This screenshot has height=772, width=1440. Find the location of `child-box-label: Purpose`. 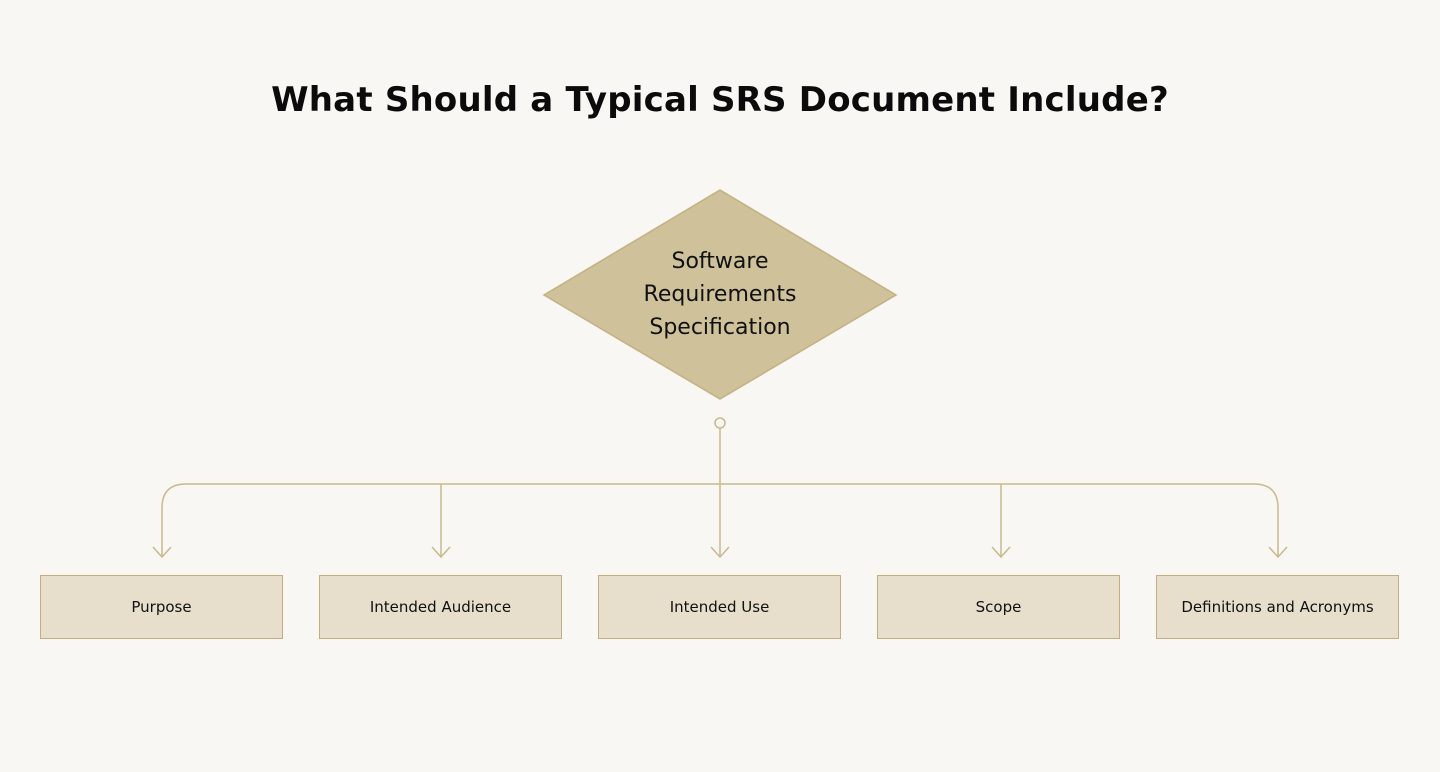

child-box-label: Purpose is located at coordinates (161, 607).